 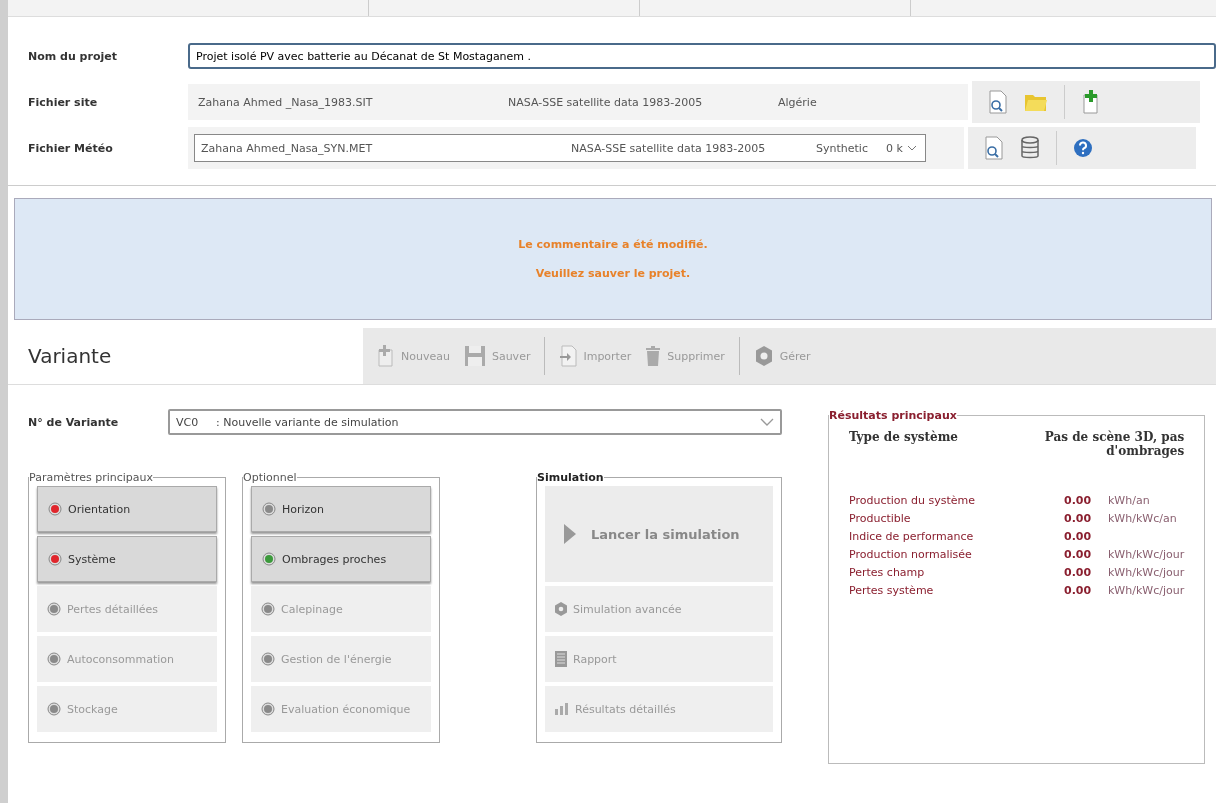 What do you see at coordinates (341, 709) in the screenshot?
I see `parameter-button: Evaluation économique` at bounding box center [341, 709].